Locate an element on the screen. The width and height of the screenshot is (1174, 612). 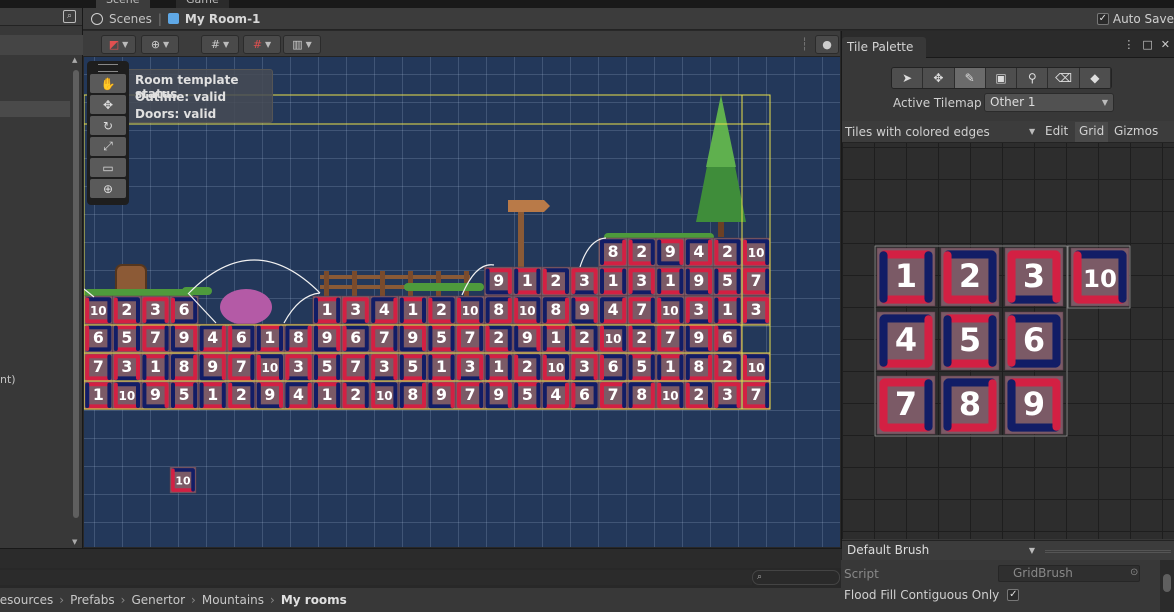
breadcrumb-scenes: Scenes is located at coordinates (130, 19).